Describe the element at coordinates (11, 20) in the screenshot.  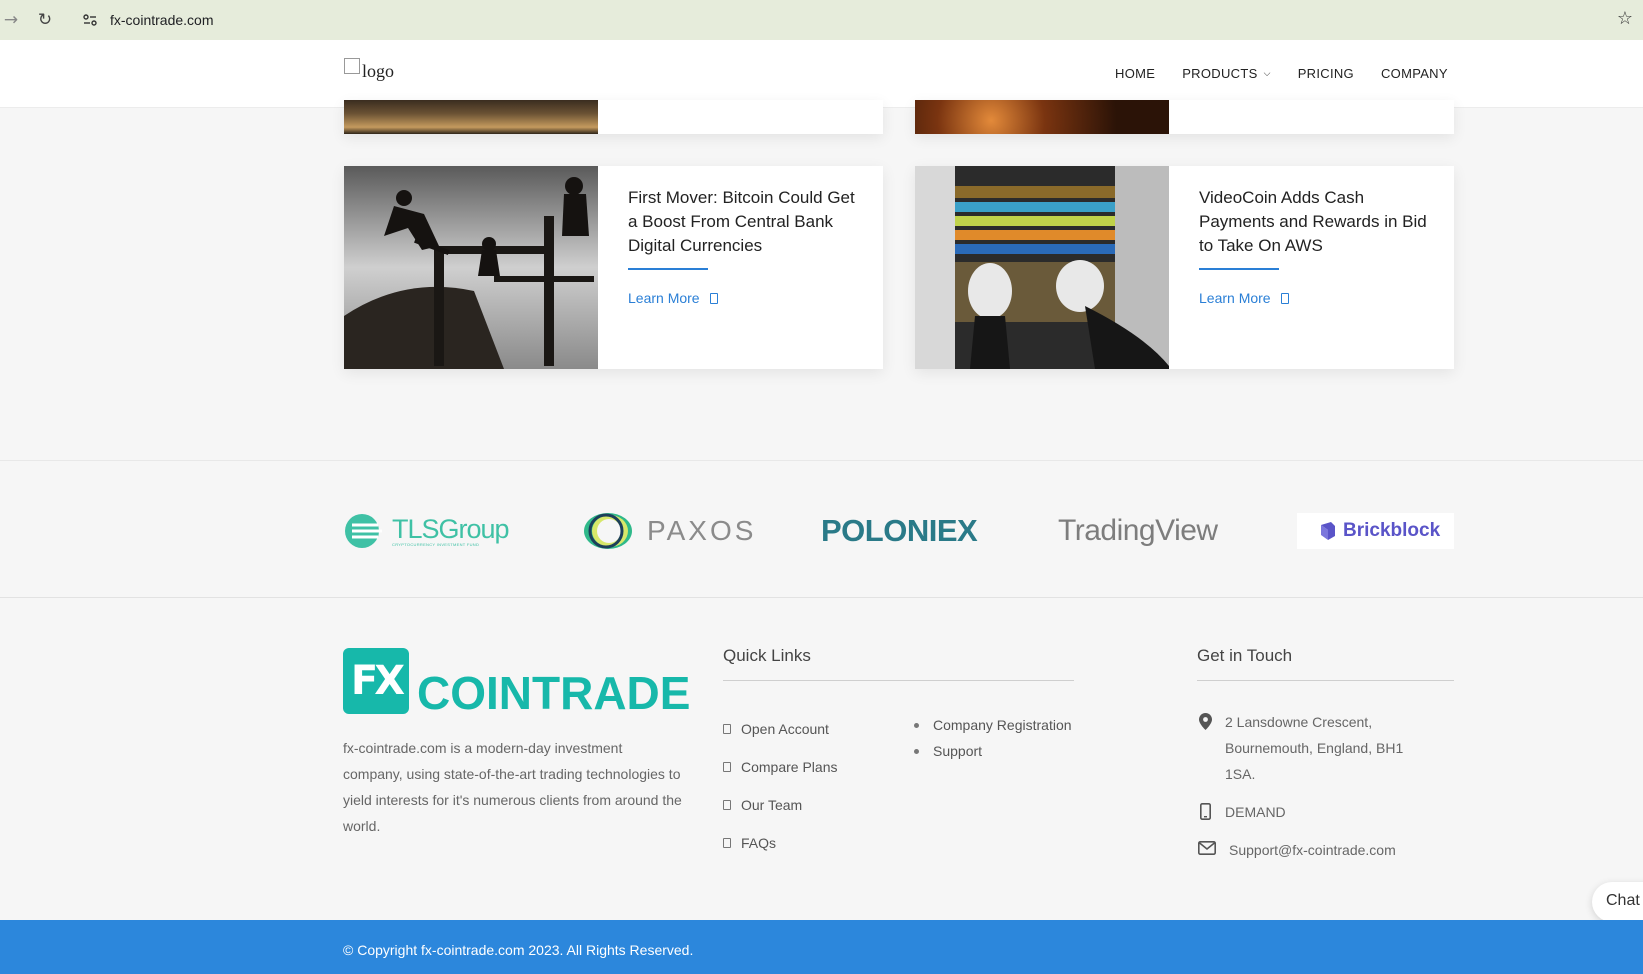
I see `forward-icon: →` at that location.